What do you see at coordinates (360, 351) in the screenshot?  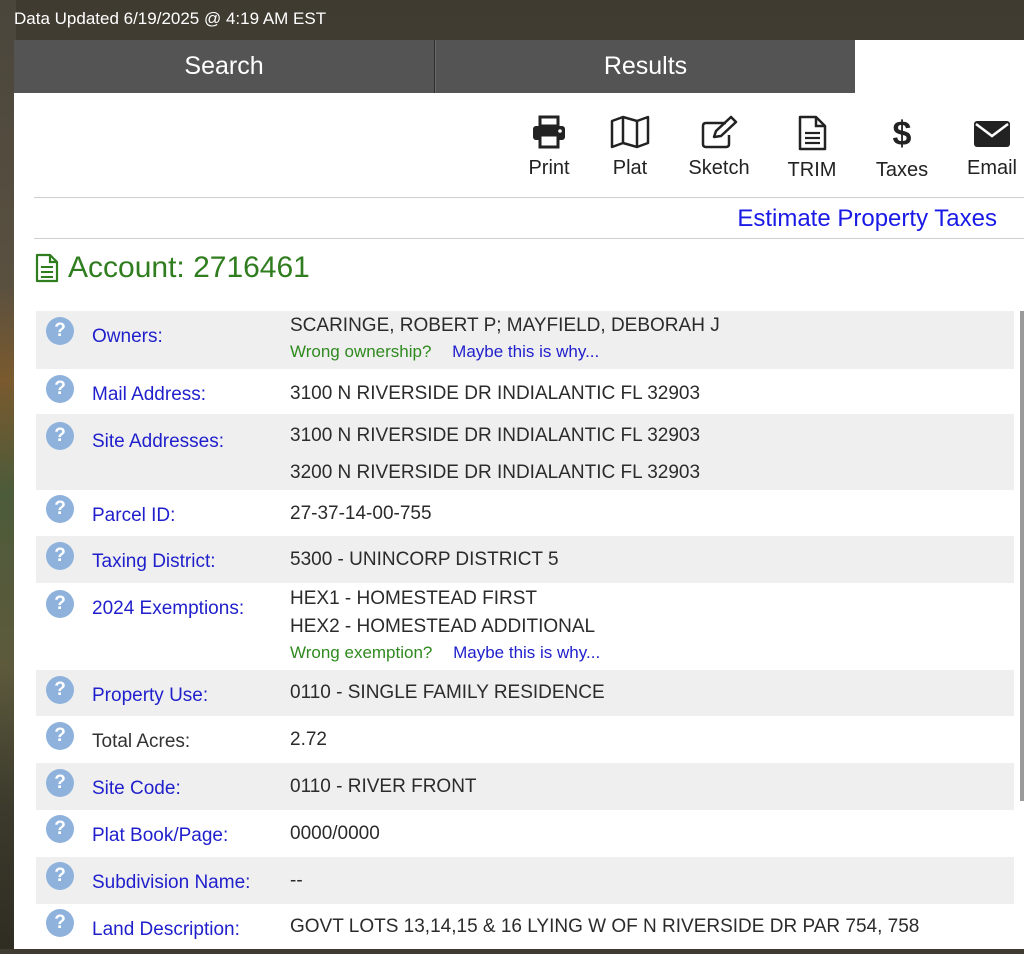 I see `wrong-ownership-link: Wrong ownership?` at bounding box center [360, 351].